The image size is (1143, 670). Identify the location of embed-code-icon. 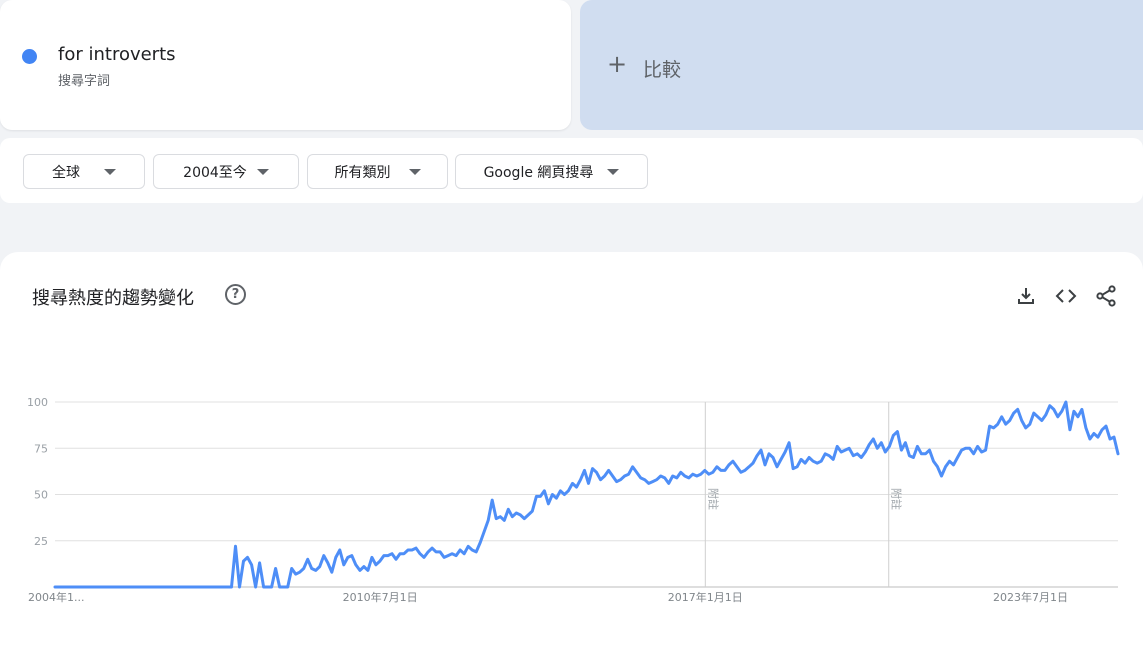
(1066, 296).